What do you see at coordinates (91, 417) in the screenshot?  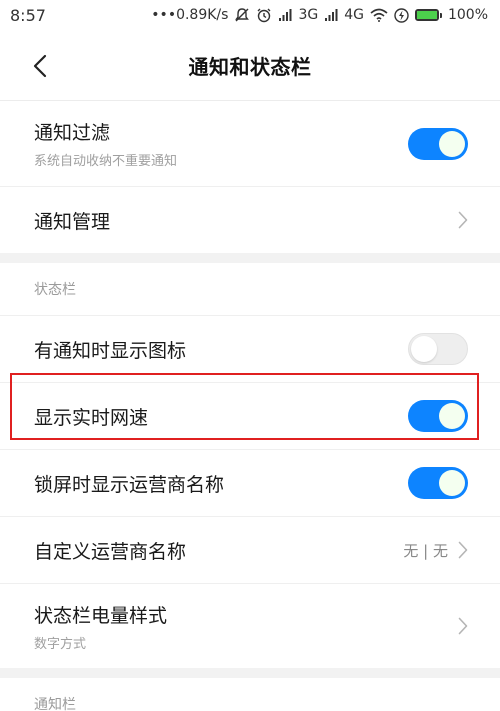 I see `show-net-speed-label: 显示实时网速` at bounding box center [91, 417].